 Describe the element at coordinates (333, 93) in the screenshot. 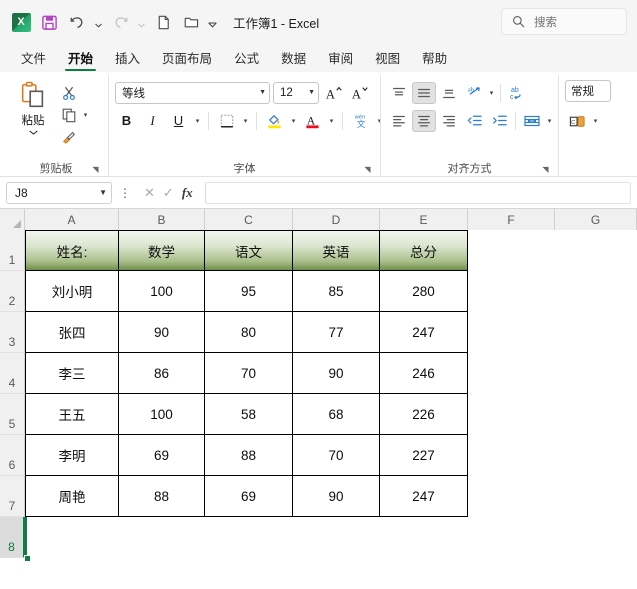

I see `increase-font-size-button: A` at that location.